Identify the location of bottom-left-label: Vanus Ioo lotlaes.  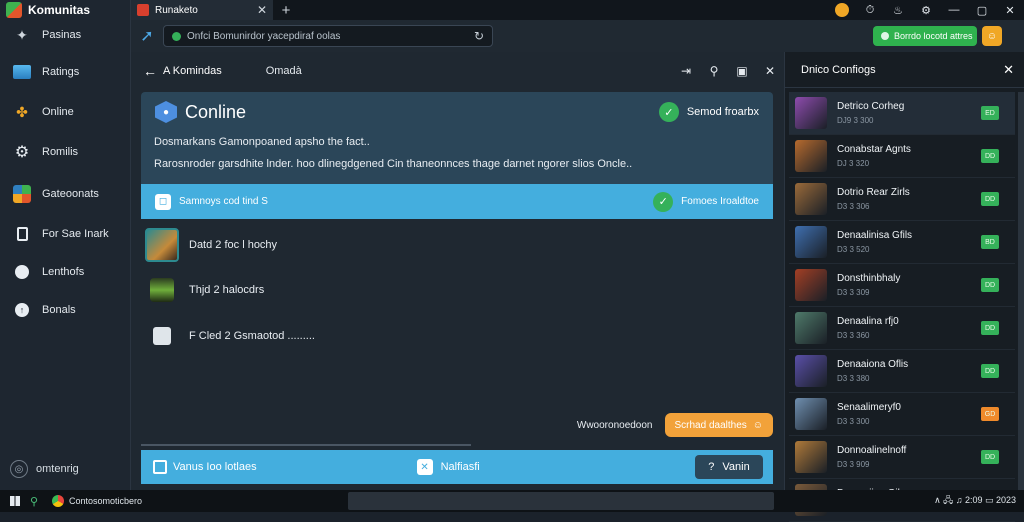
(215, 467).